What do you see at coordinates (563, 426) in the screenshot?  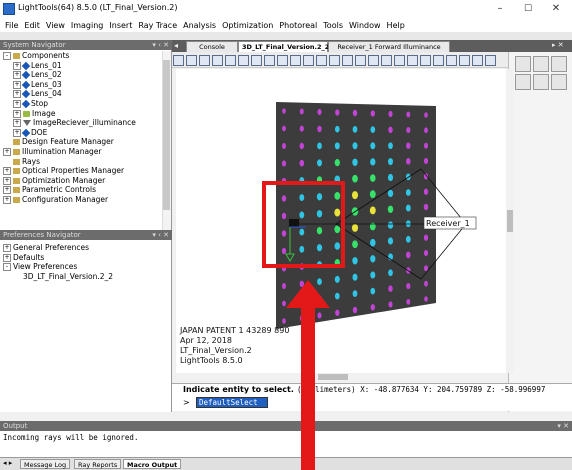 I see `panel-controls: ▾ ✕` at bounding box center [563, 426].